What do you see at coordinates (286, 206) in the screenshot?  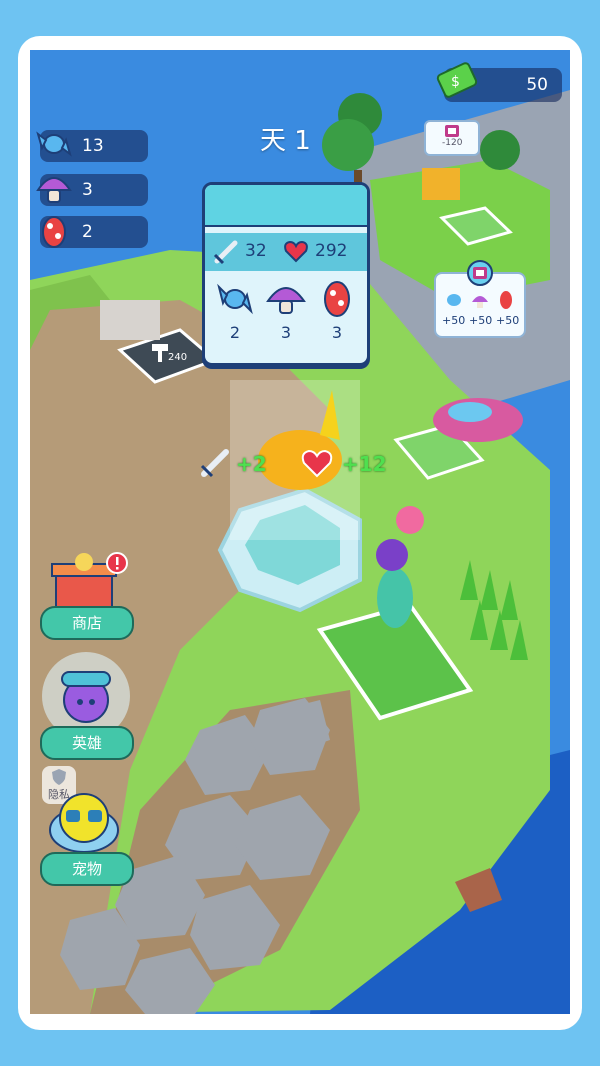 I see `stats-card-header` at bounding box center [286, 206].